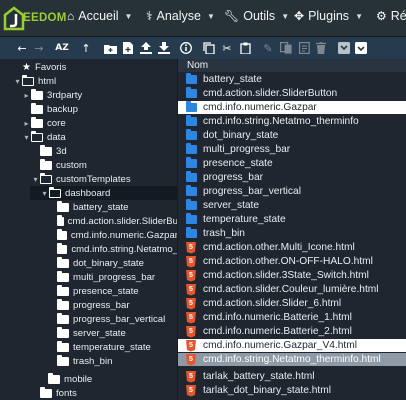 The height and width of the screenshot is (400, 406). I want to click on new-folder-button, so click(110, 48).